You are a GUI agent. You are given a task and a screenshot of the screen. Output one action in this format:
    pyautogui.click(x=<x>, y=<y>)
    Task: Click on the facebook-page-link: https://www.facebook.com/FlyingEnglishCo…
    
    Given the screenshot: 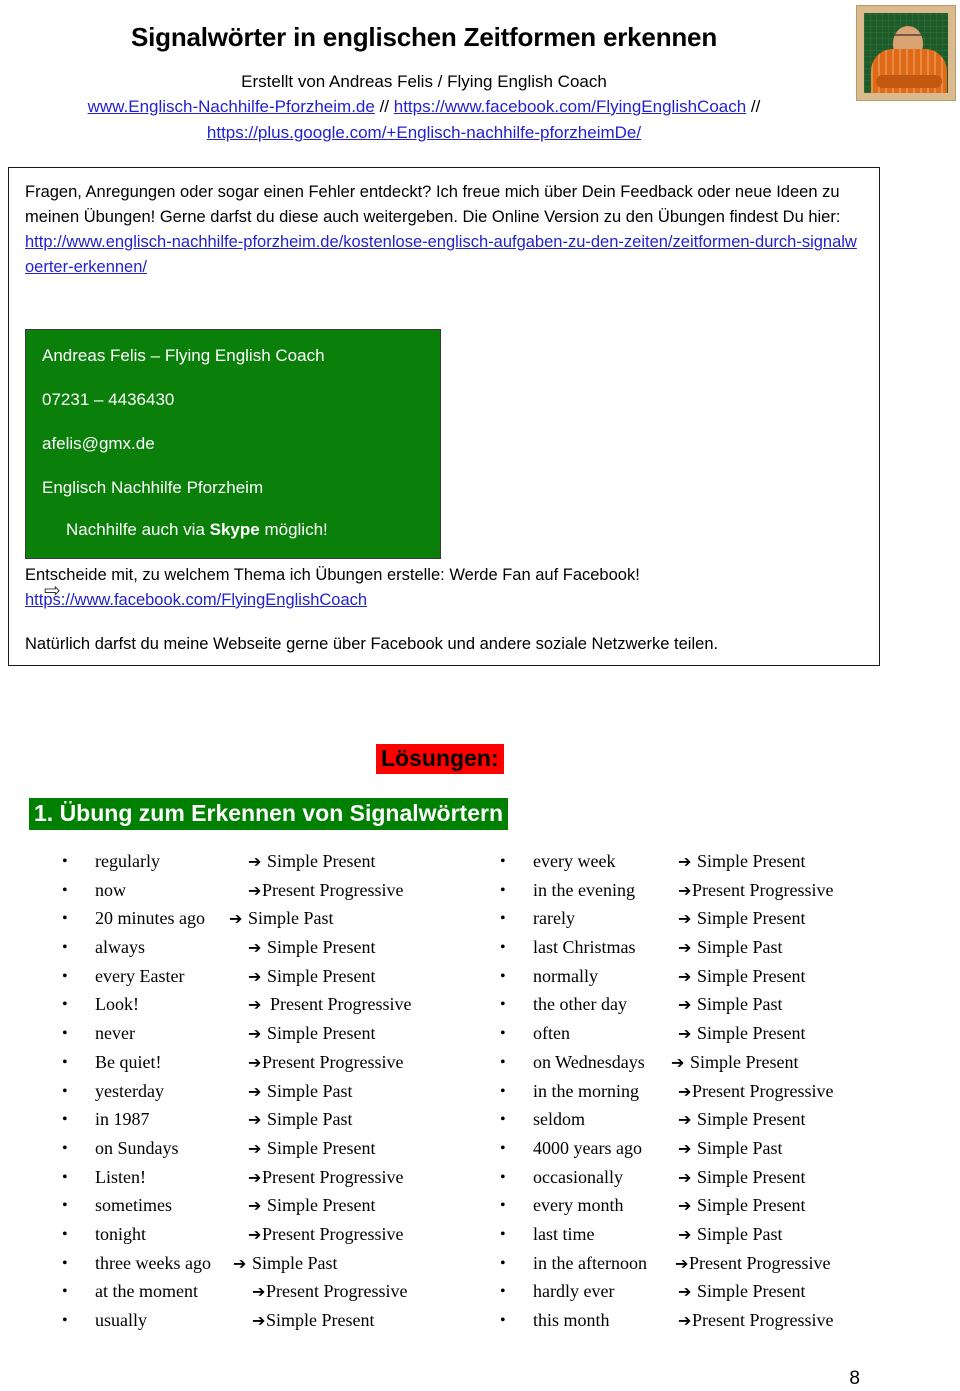 What is the action you would take?
    pyautogui.click(x=196, y=600)
    